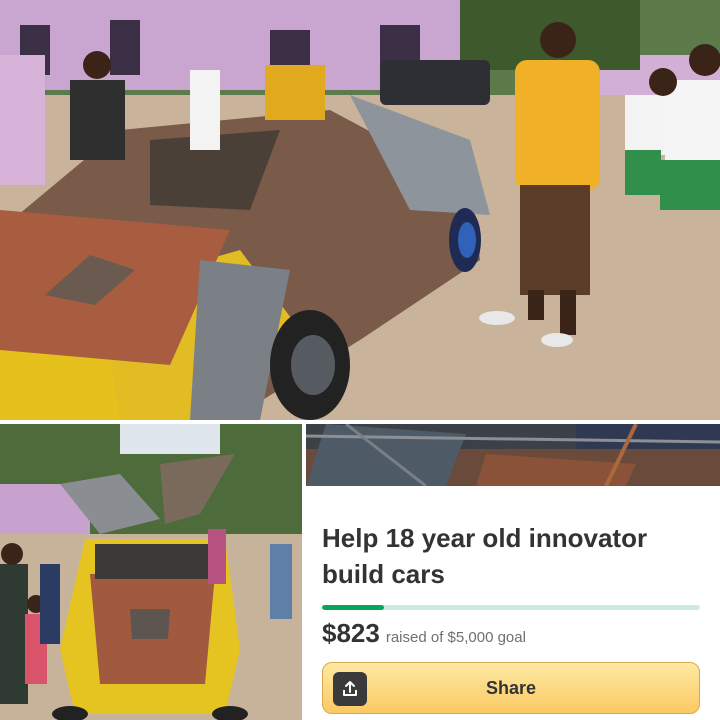 The height and width of the screenshot is (720, 720). What do you see at coordinates (485, 556) in the screenshot?
I see `campaign-title: Help 18 year old innovator build cars` at bounding box center [485, 556].